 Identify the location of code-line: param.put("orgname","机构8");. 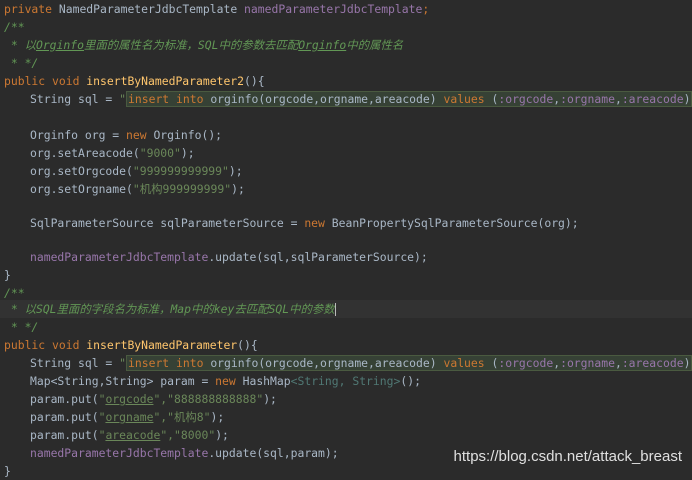
(127, 417).